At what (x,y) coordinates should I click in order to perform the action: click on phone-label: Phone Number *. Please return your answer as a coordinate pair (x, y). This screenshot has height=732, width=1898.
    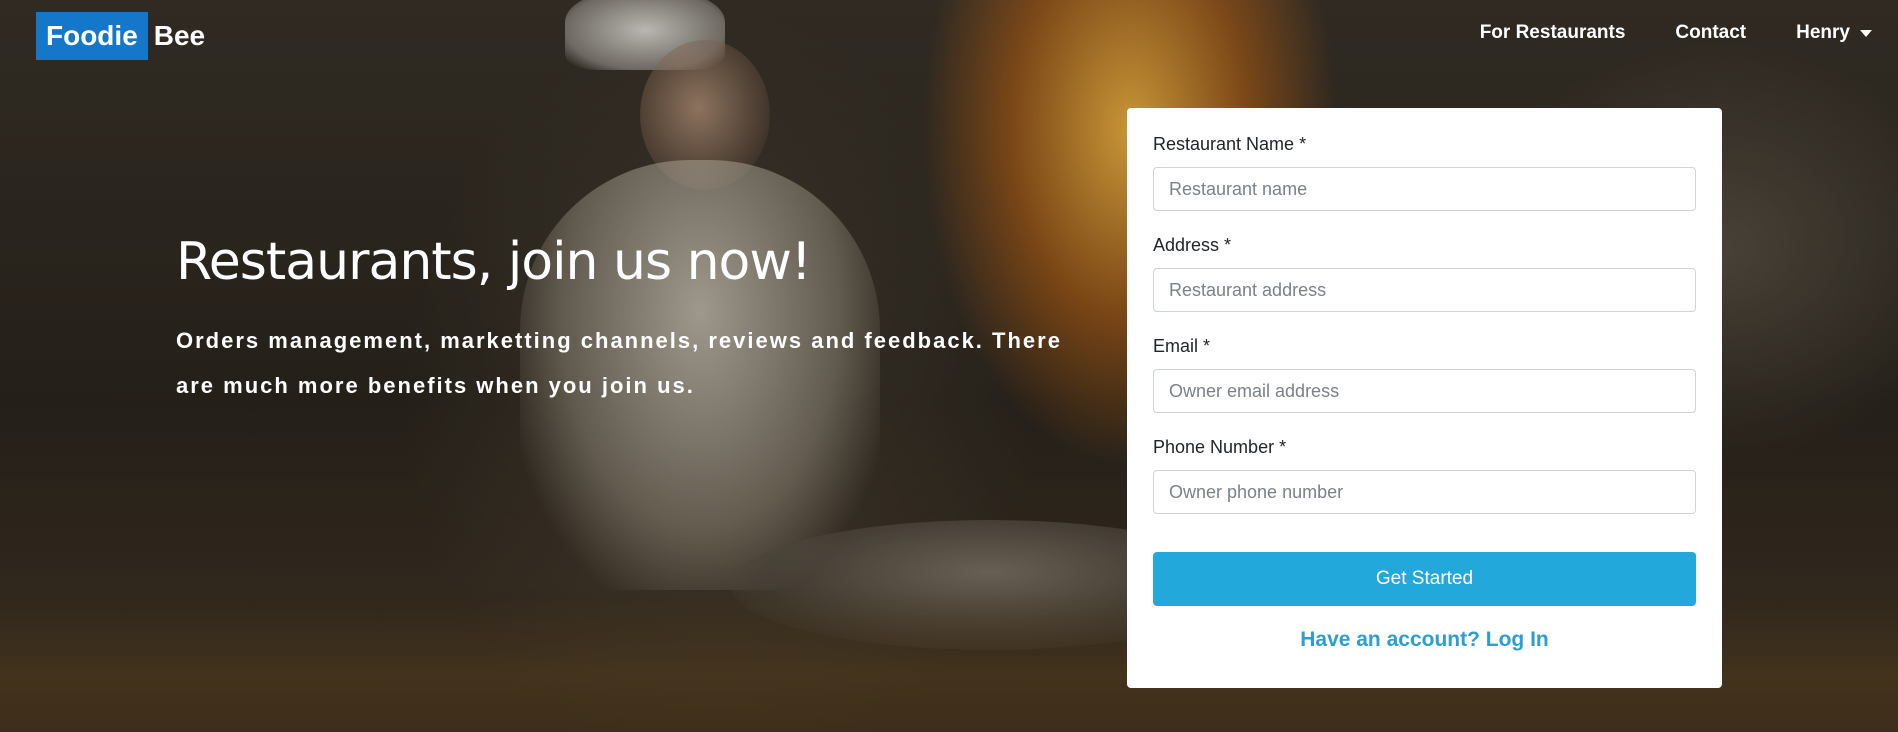
    Looking at the image, I should click on (1220, 447).